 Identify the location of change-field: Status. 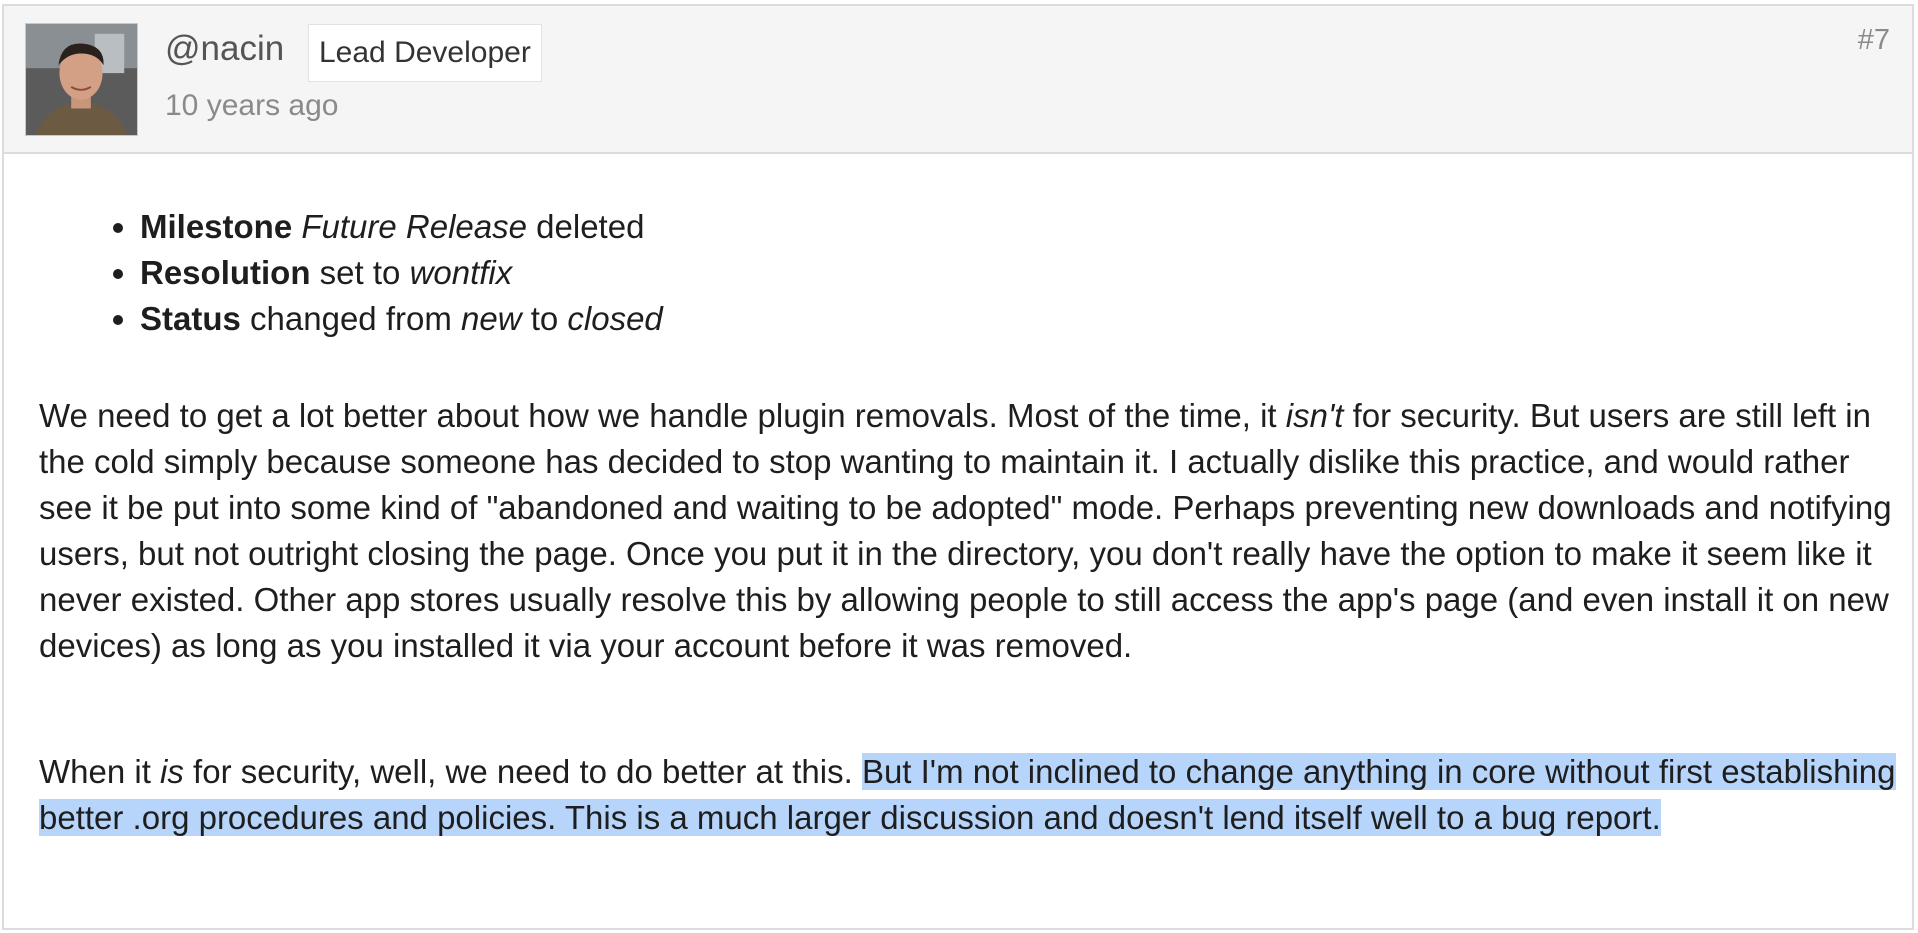
(190, 318).